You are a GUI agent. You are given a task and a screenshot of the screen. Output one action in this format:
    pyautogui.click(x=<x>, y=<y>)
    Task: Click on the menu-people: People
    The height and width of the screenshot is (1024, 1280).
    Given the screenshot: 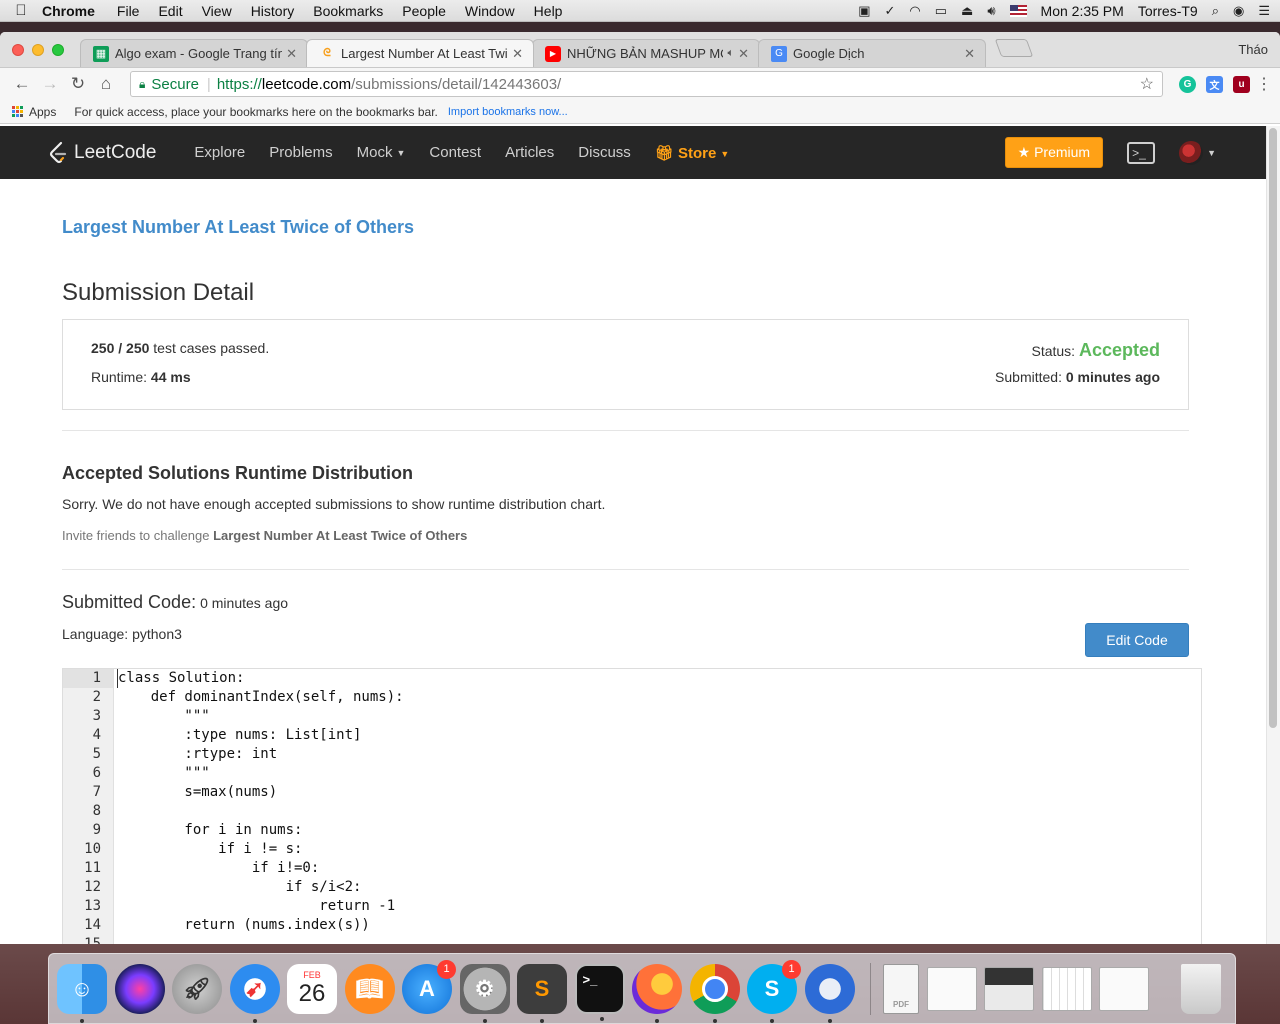 What is the action you would take?
    pyautogui.click(x=424, y=11)
    